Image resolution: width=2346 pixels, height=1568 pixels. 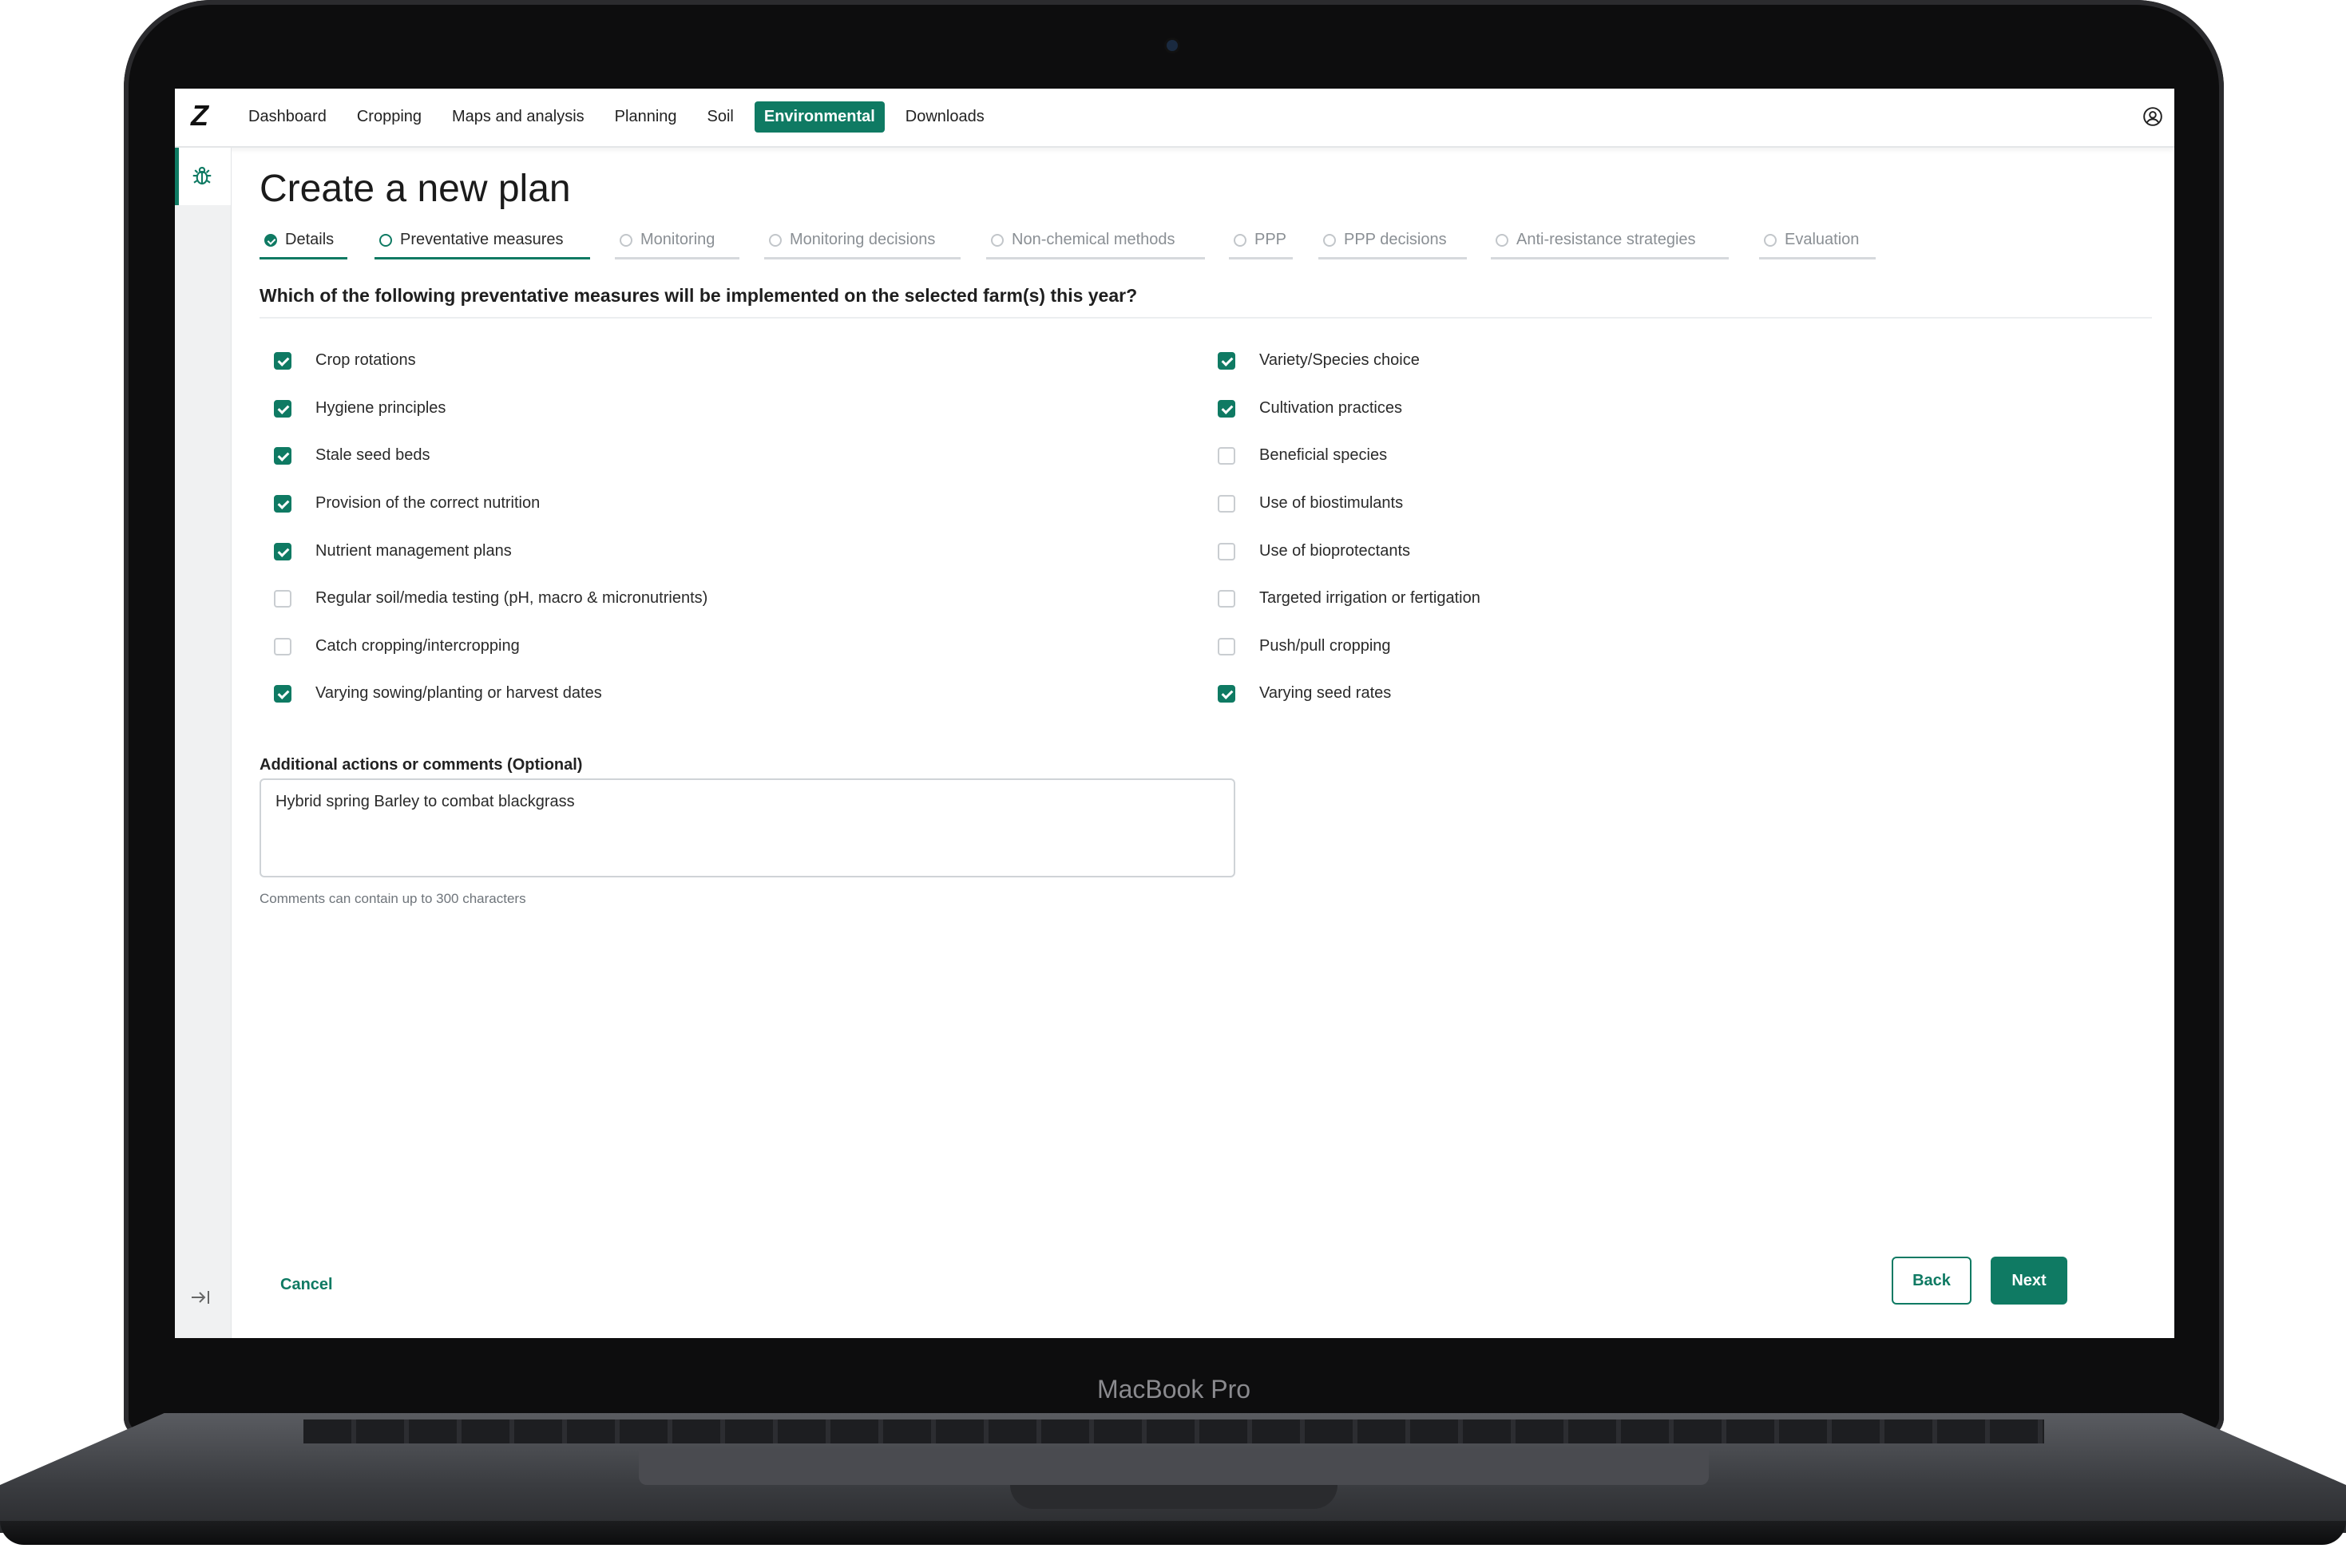 I want to click on option-stale-seed-beds: Stale seed beds, so click(x=352, y=456).